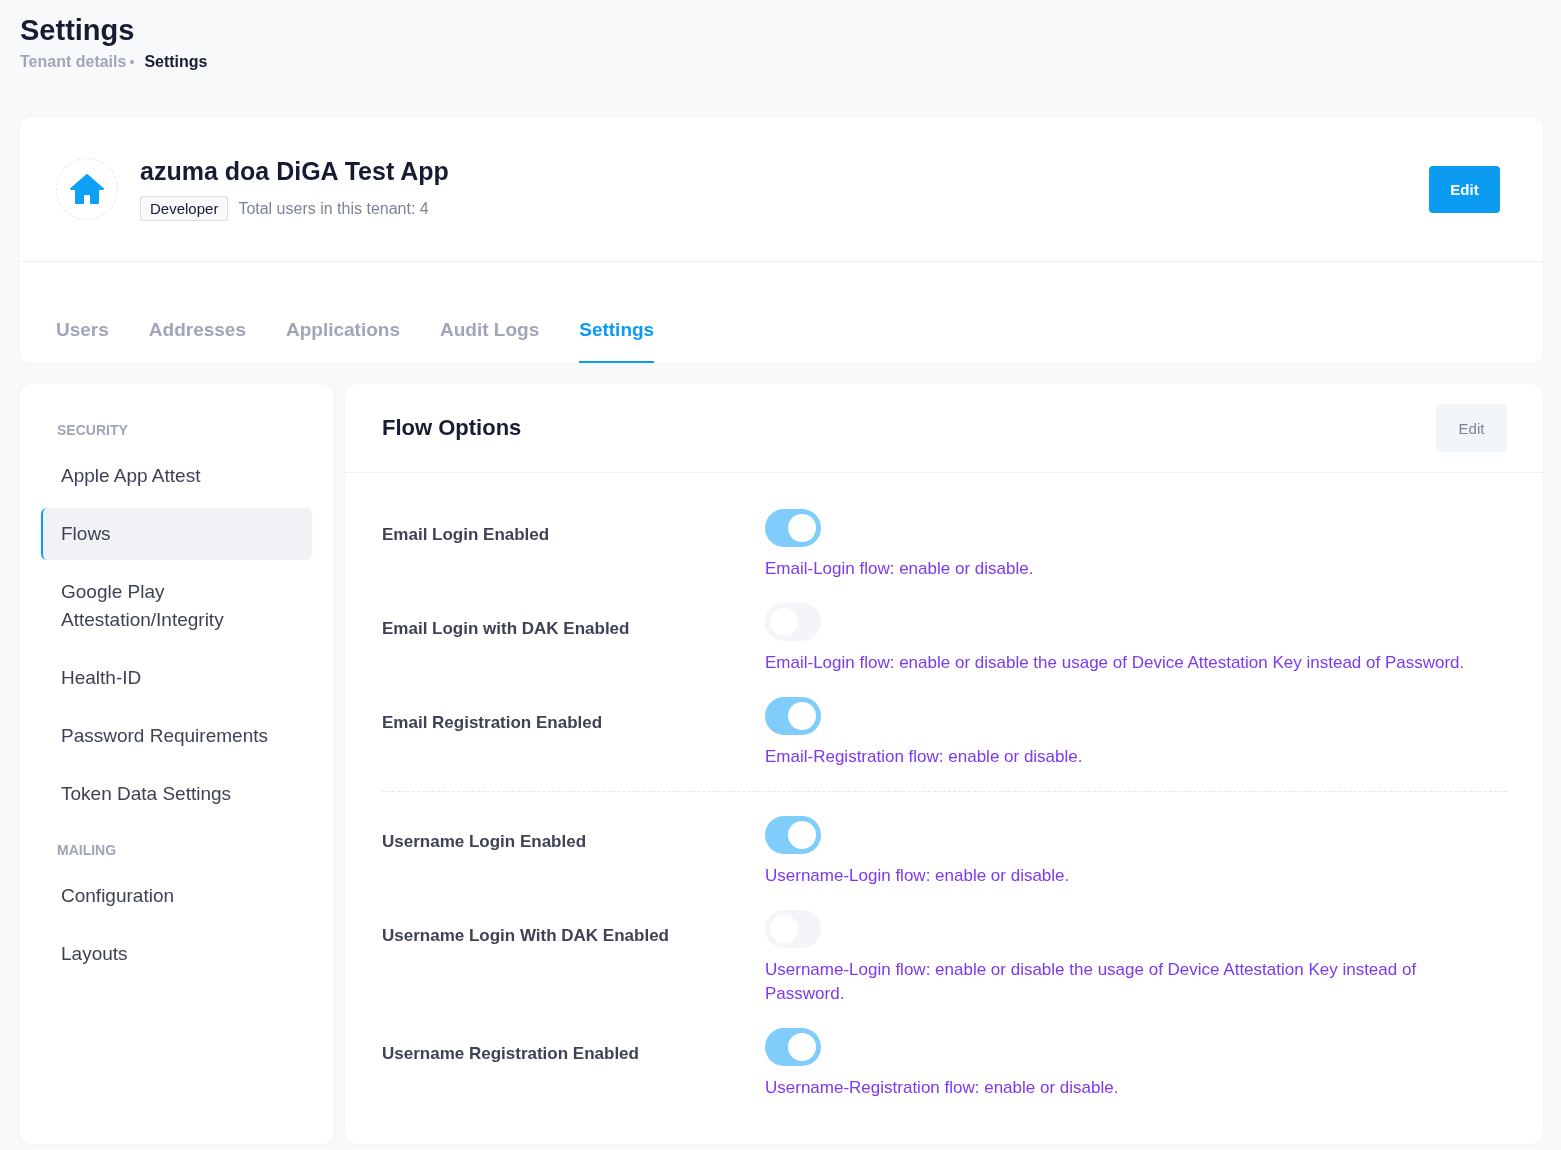  I want to click on option-label: Username Registration Enabled, so click(511, 1054).